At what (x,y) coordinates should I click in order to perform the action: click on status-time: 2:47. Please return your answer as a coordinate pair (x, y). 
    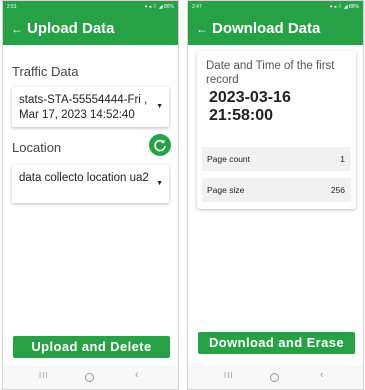
    Looking at the image, I should click on (197, 7).